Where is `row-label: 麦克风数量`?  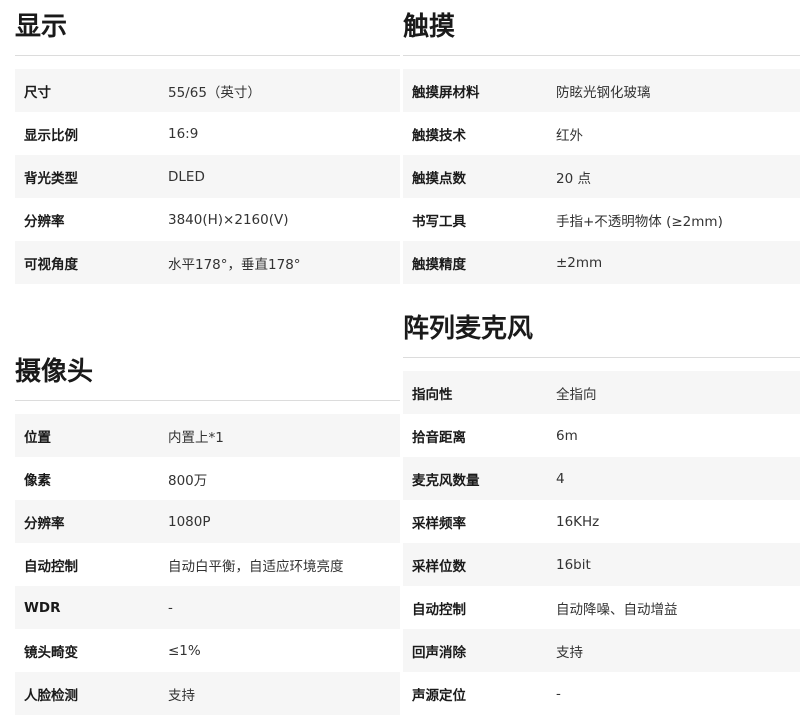 row-label: 麦克风数量 is located at coordinates (479, 478).